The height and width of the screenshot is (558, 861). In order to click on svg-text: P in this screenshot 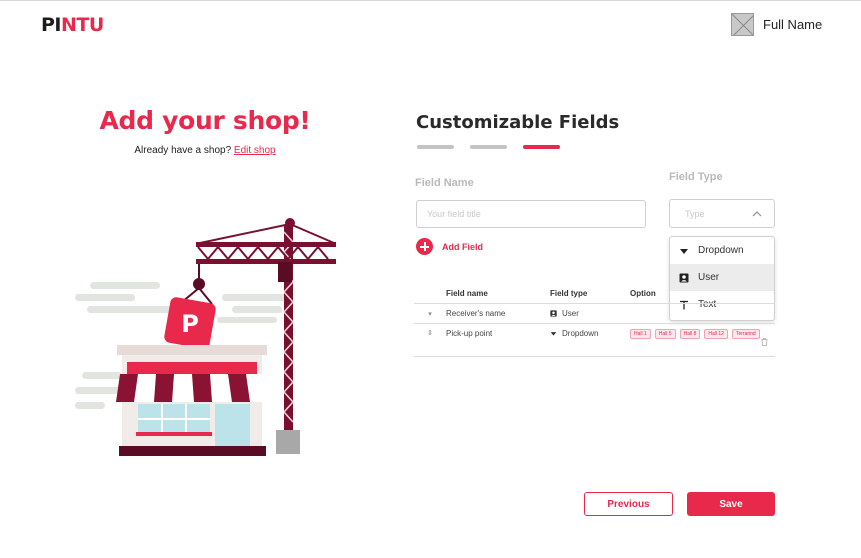, I will do `click(190, 324)`.